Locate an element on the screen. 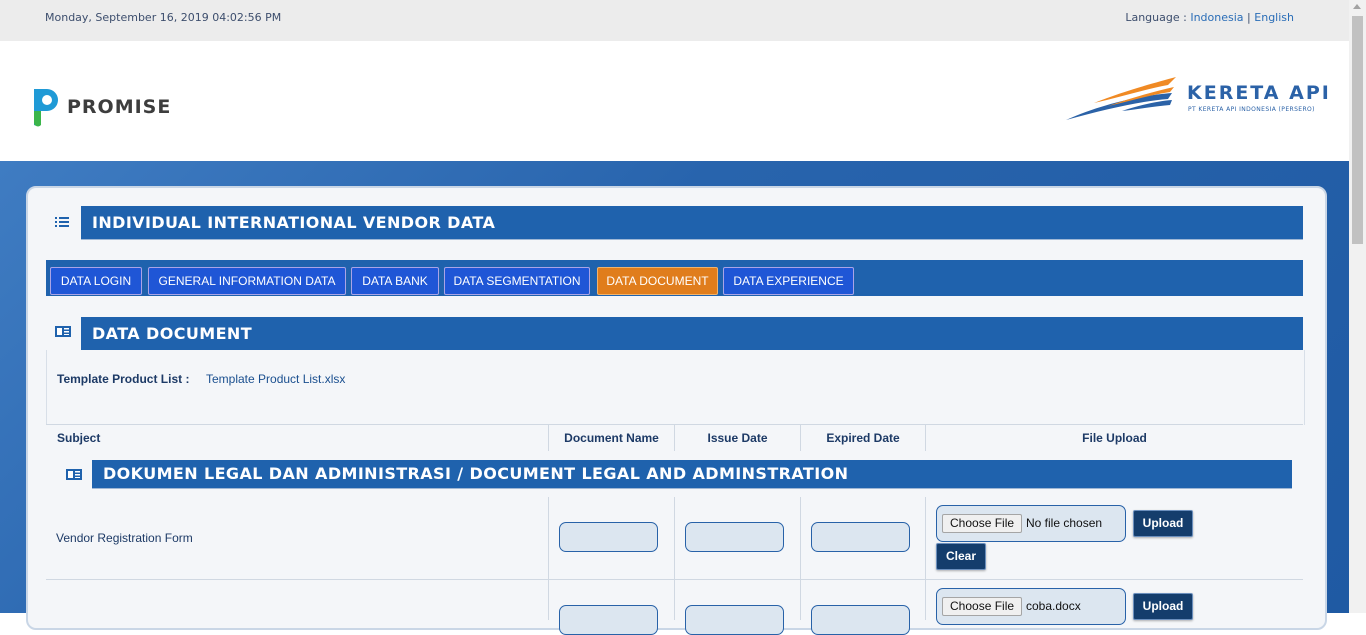  tab-data-document: DATA DOCUMENT is located at coordinates (657, 281).